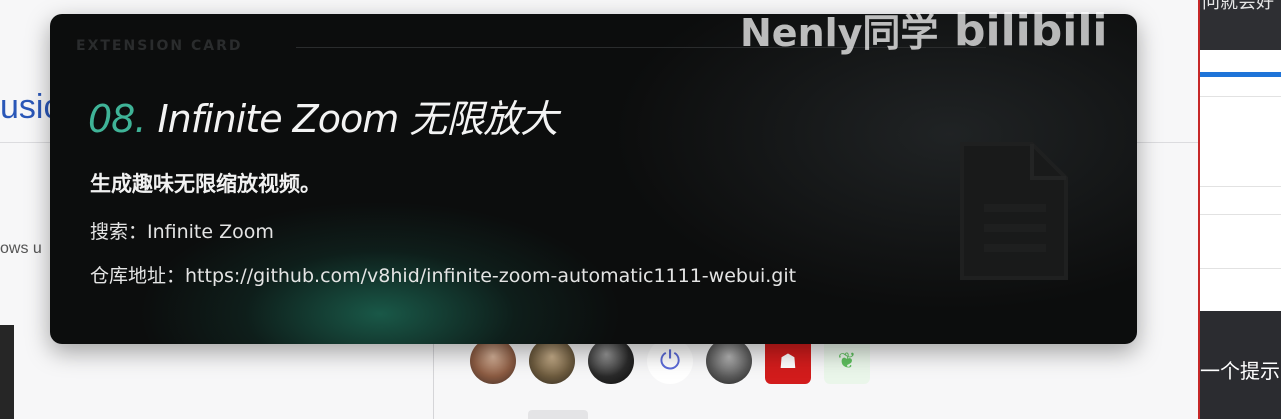 The width and height of the screenshot is (1281, 419). What do you see at coordinates (1239, 209) in the screenshot?
I see `right-side-panel: 问就会好 一个提示` at bounding box center [1239, 209].